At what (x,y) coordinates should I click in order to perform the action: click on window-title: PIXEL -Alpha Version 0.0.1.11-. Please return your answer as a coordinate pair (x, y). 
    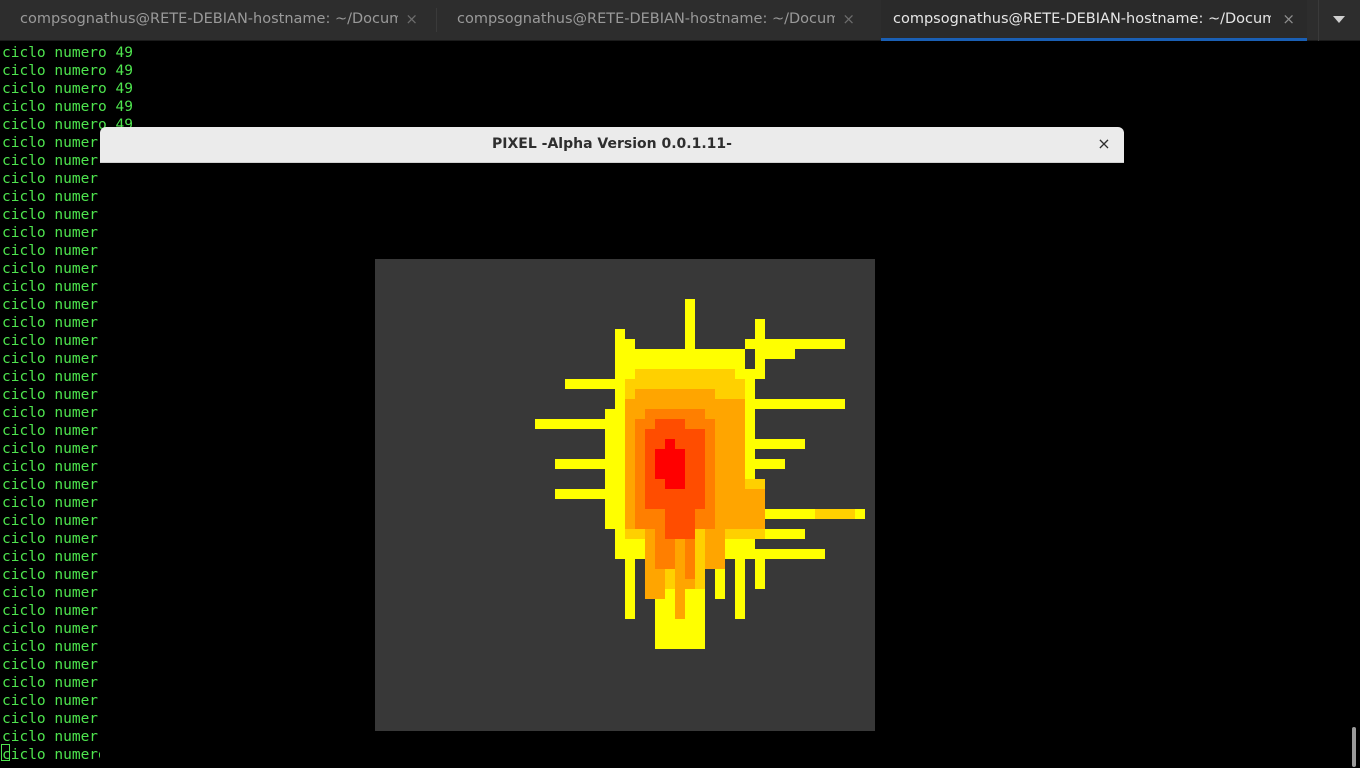
    Looking at the image, I should click on (612, 144).